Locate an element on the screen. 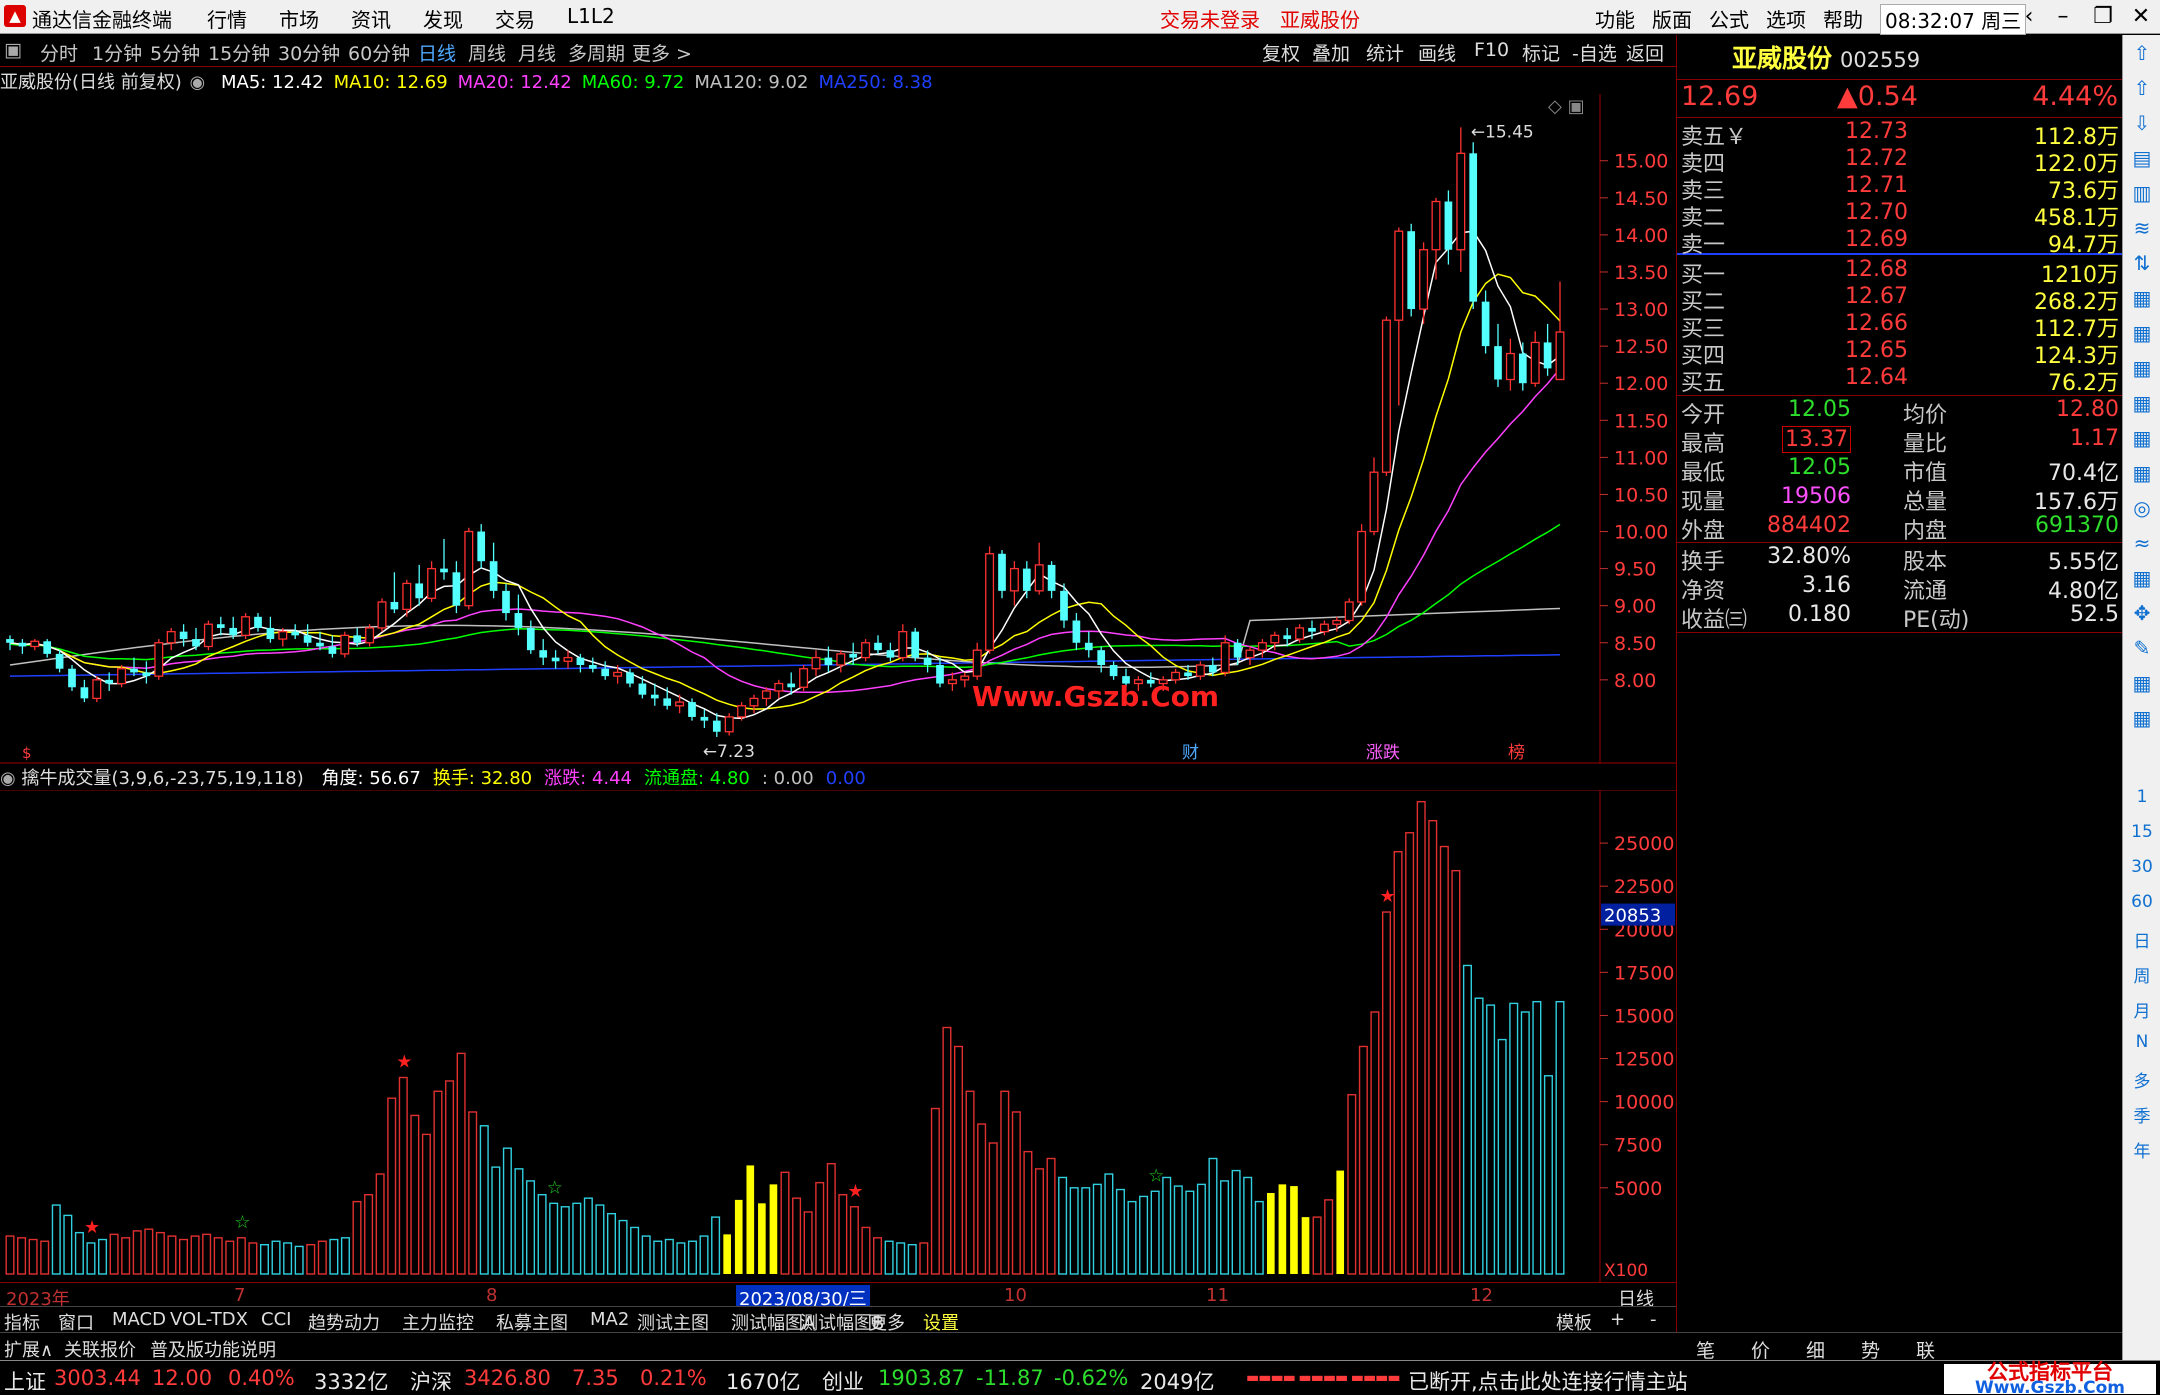 The width and height of the screenshot is (2160, 1395). menu-item-function: 功能 is located at coordinates (1615, 18).